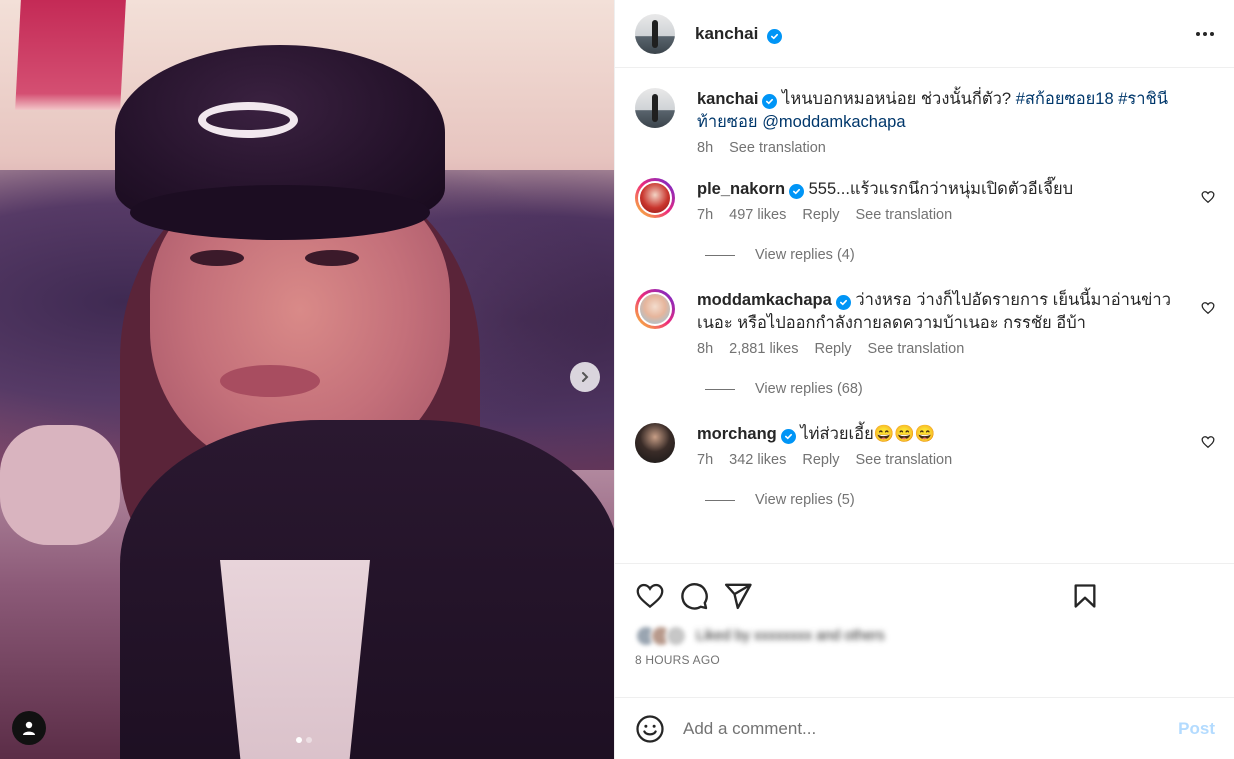 The width and height of the screenshot is (1234, 759). I want to click on author-name-block: kanchai, so click(738, 34).